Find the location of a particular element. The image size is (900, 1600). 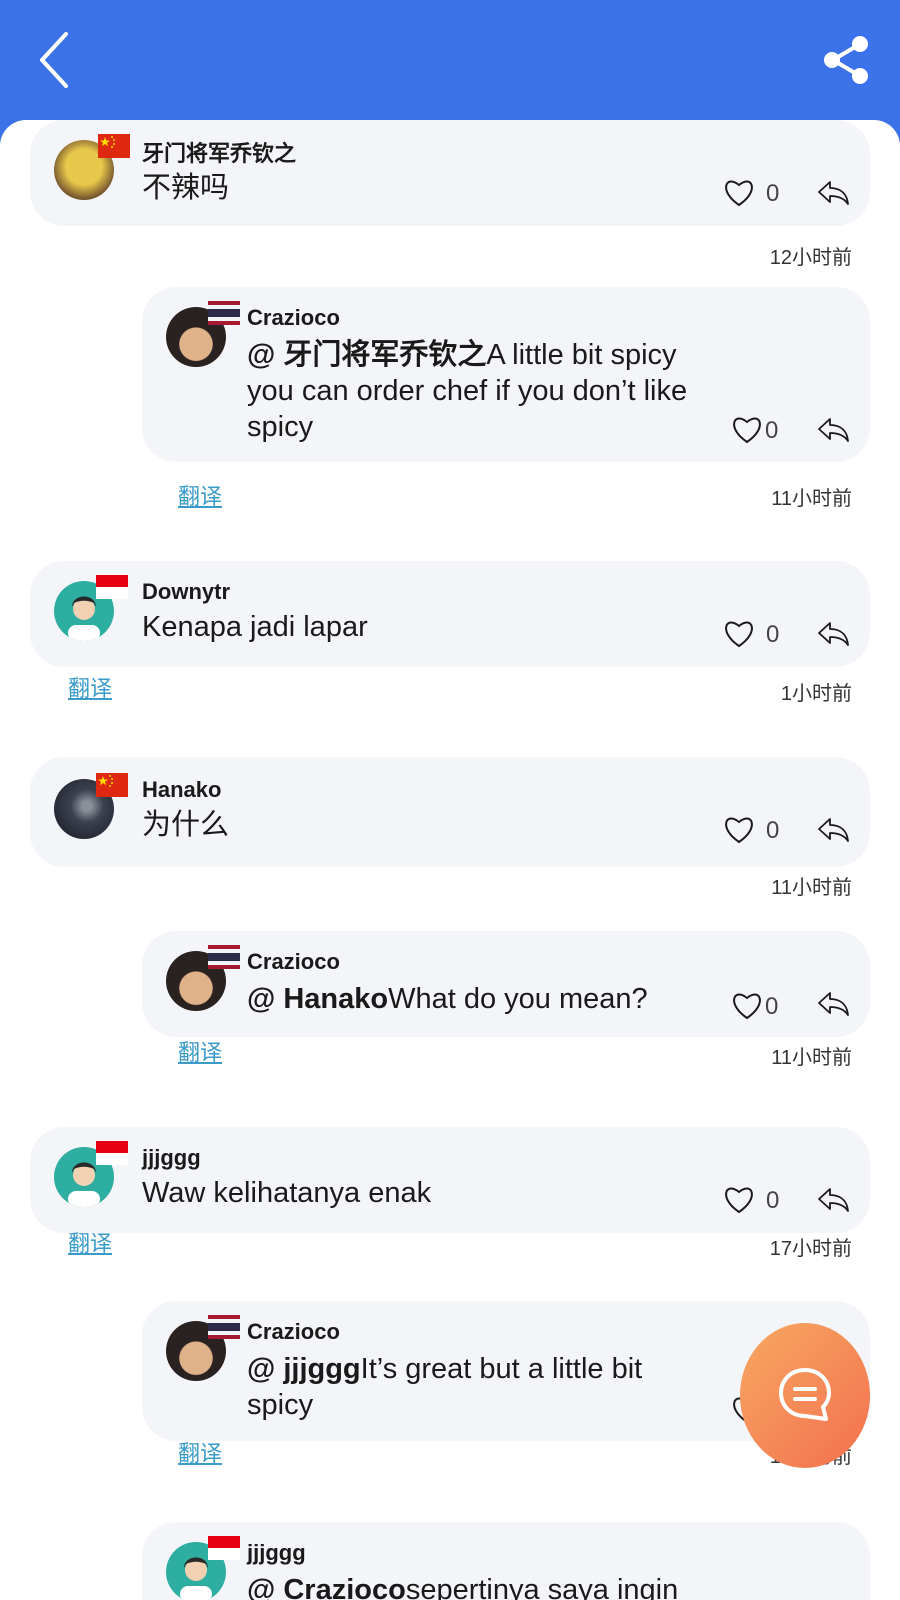

mention: @ jjjggg is located at coordinates (304, 1369).